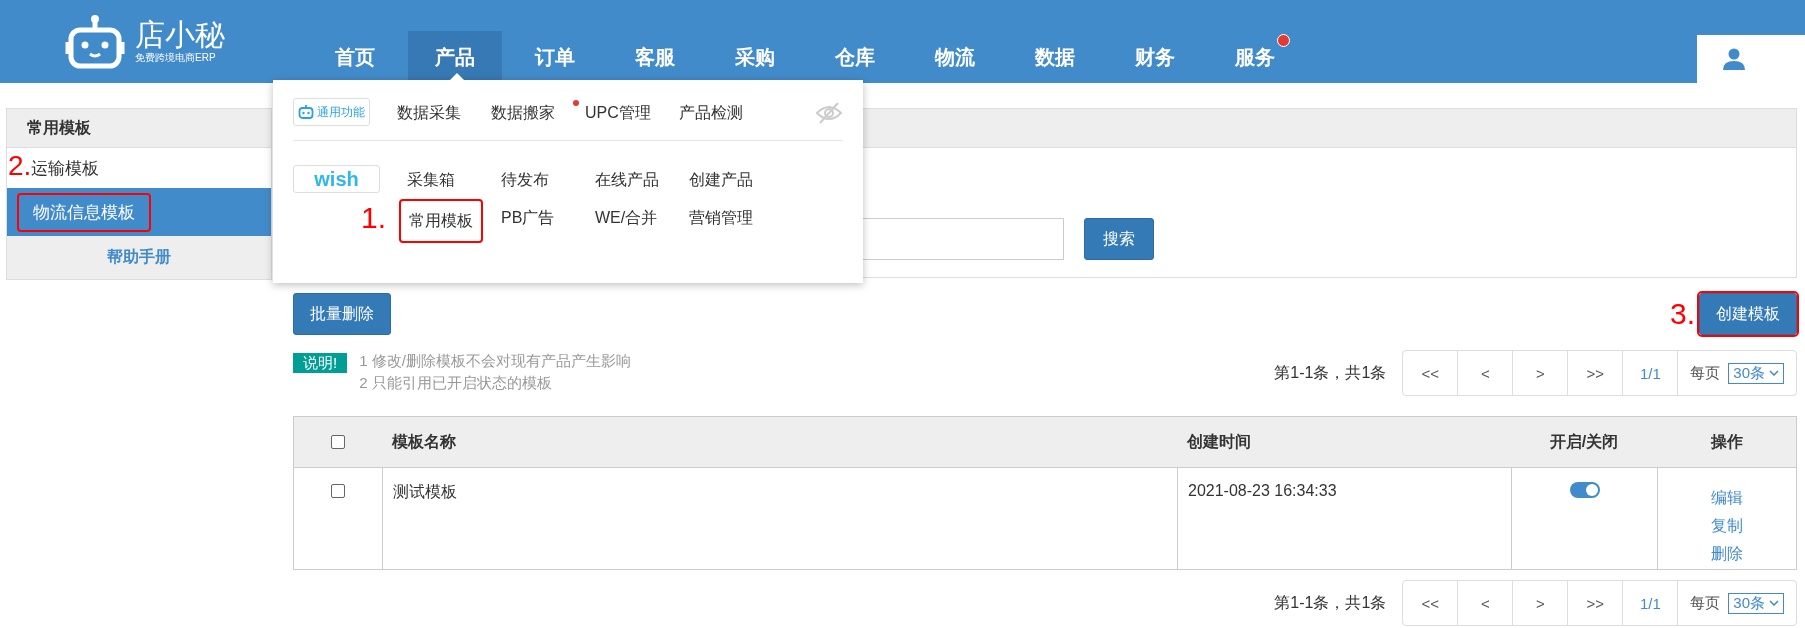 The image size is (1805, 628). I want to click on column-header: 创建时间, so click(1219, 441).